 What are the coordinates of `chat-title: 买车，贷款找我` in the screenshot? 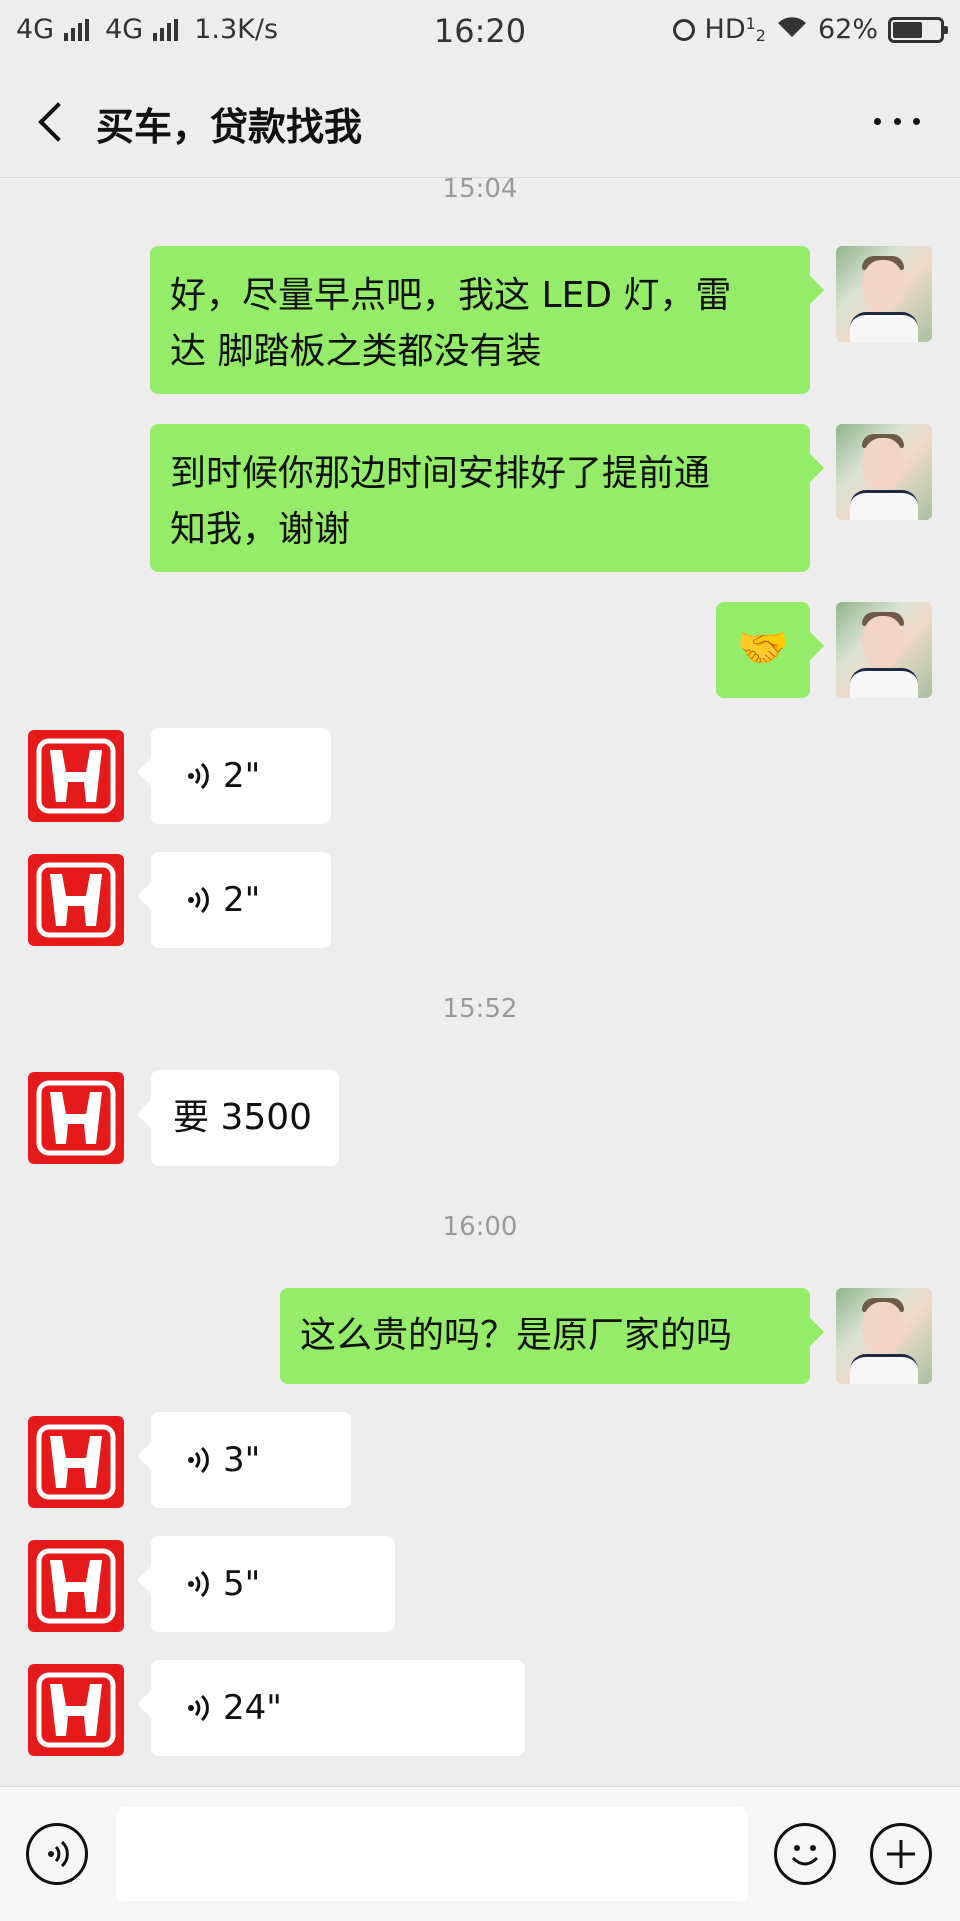 It's located at (229, 127).